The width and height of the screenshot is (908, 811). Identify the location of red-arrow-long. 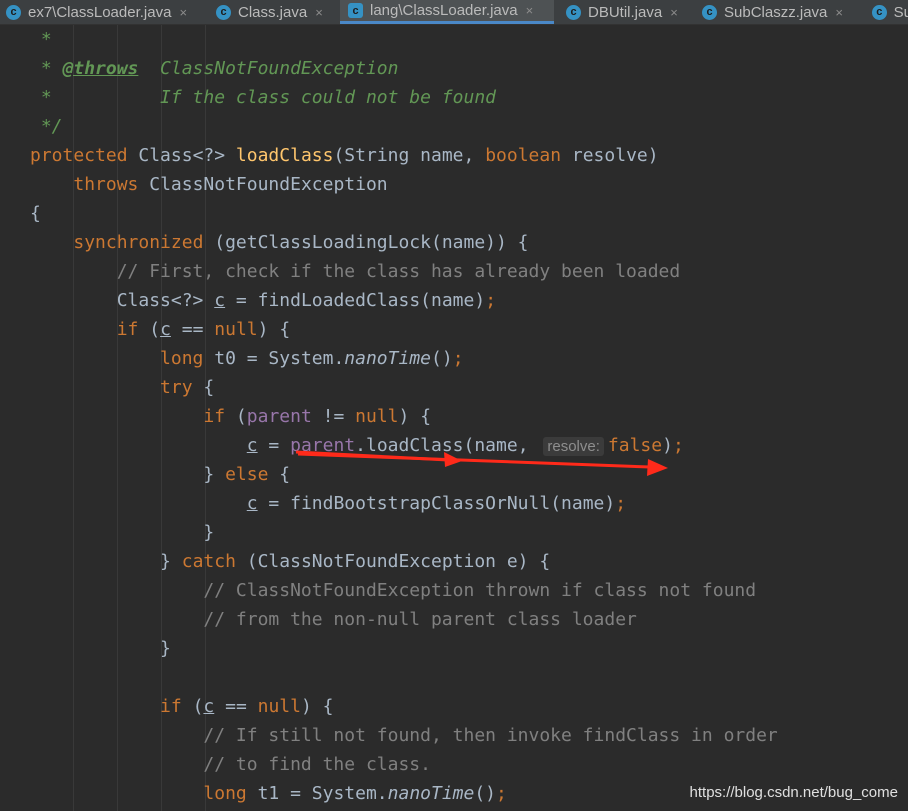
(482, 464).